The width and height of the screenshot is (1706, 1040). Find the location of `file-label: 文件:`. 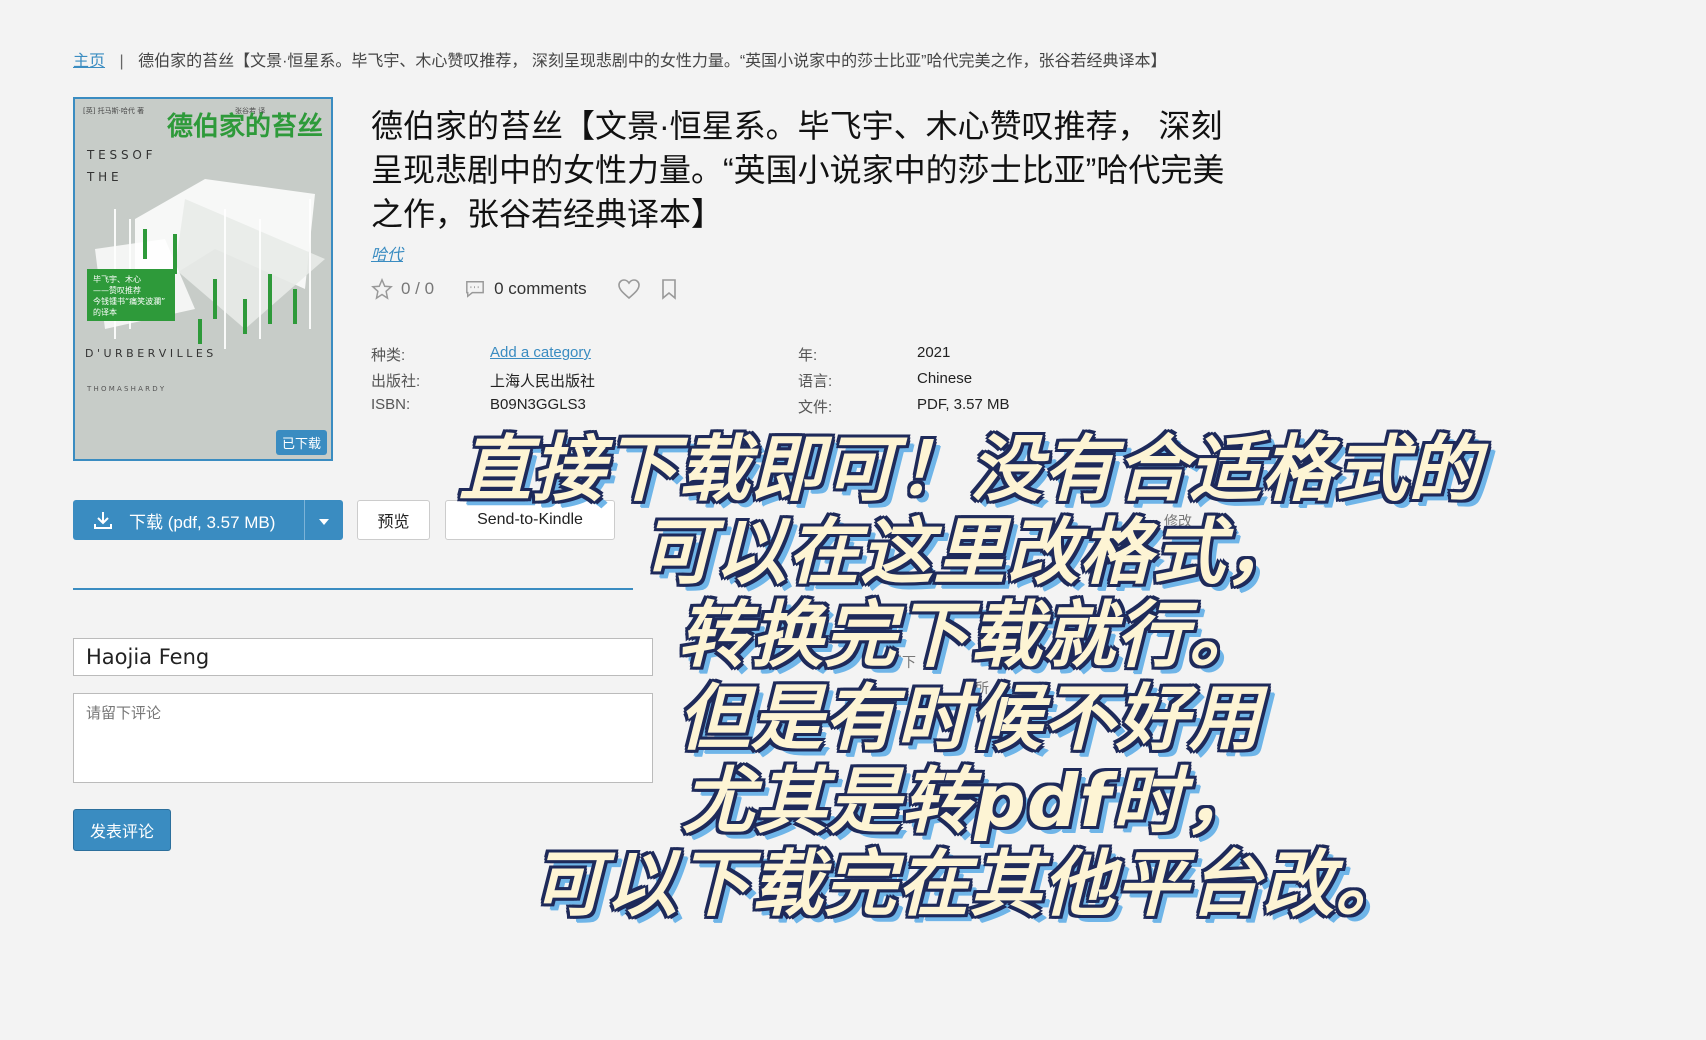

file-label: 文件: is located at coordinates (815, 407).